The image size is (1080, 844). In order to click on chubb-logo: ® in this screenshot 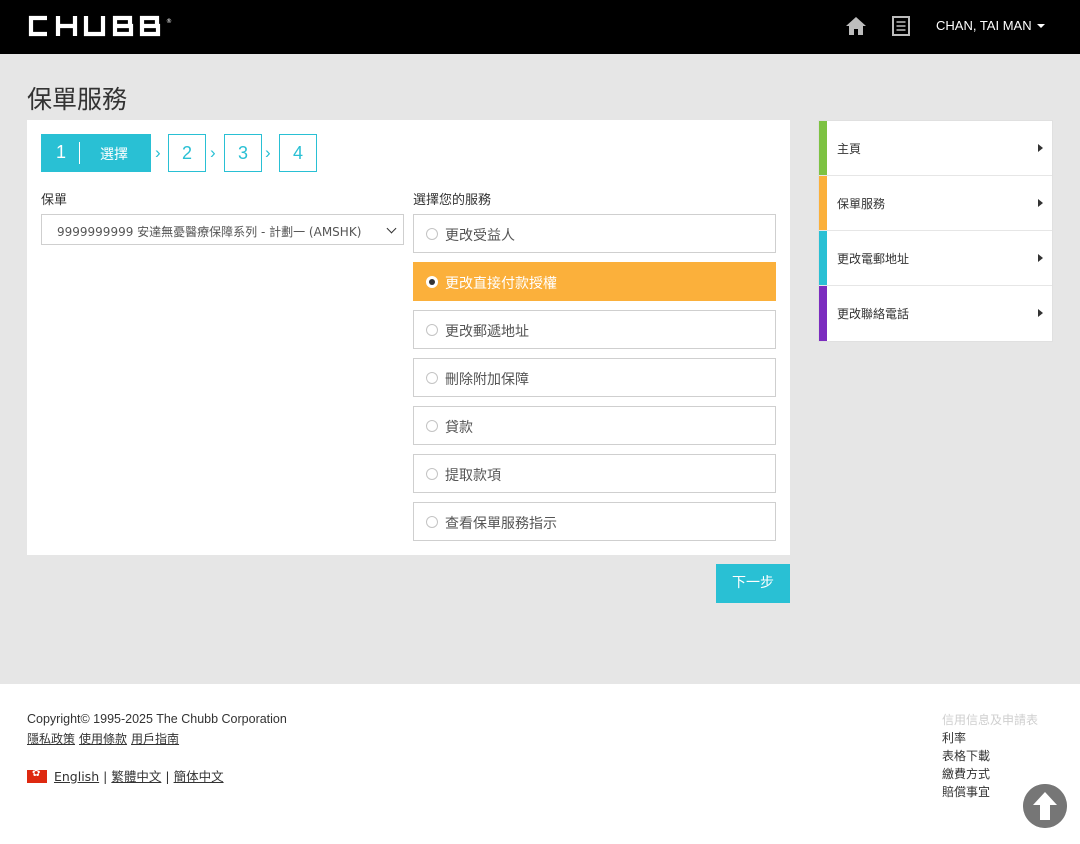, I will do `click(108, 26)`.